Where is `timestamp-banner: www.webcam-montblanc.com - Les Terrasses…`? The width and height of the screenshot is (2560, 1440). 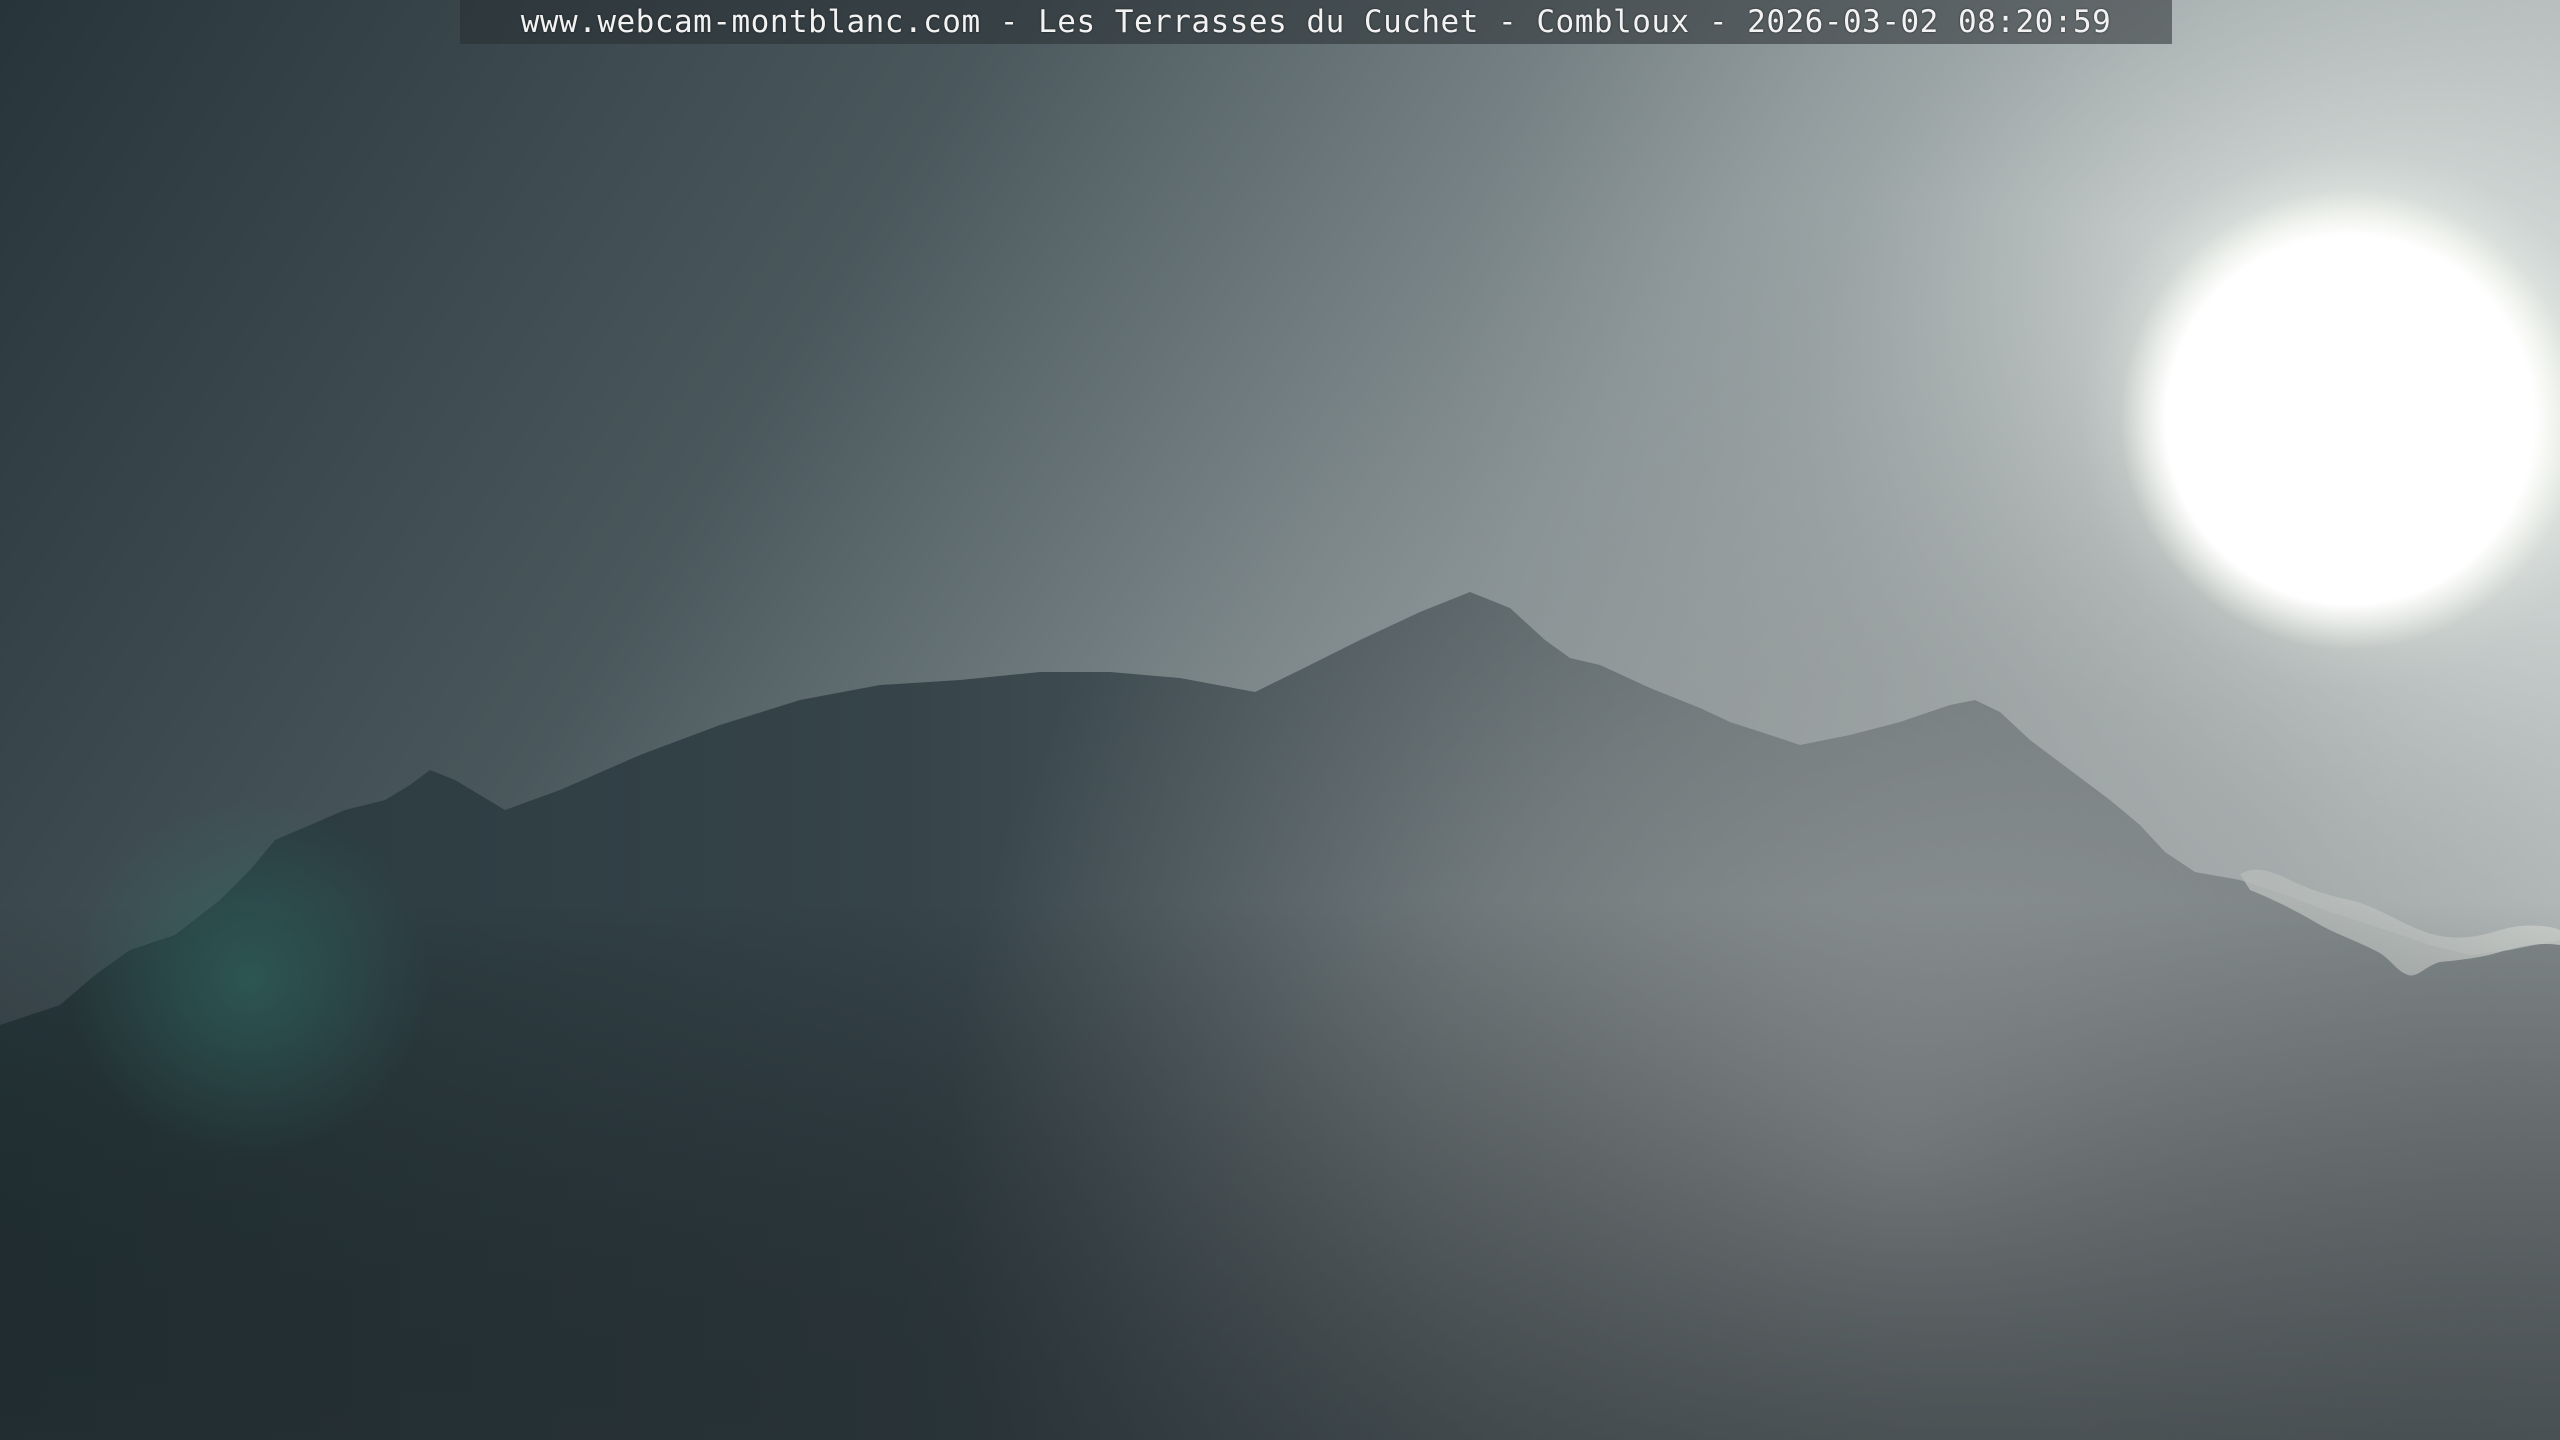 timestamp-banner: www.webcam-montblanc.com - Les Terrasses… is located at coordinates (1316, 22).